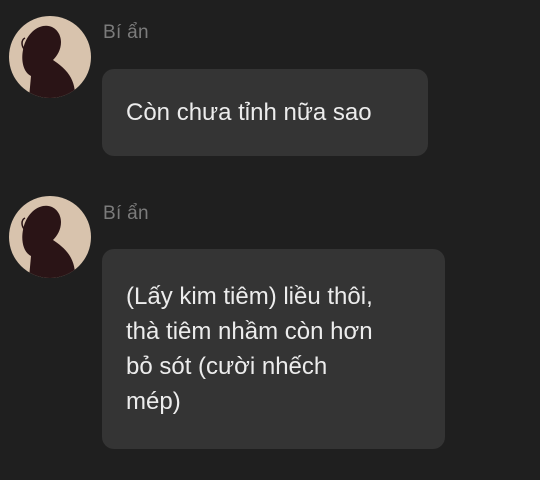 Image resolution: width=540 pixels, height=480 pixels. What do you see at coordinates (249, 112) in the screenshot?
I see `message-text: Còn chưa tỉnh nữa sao` at bounding box center [249, 112].